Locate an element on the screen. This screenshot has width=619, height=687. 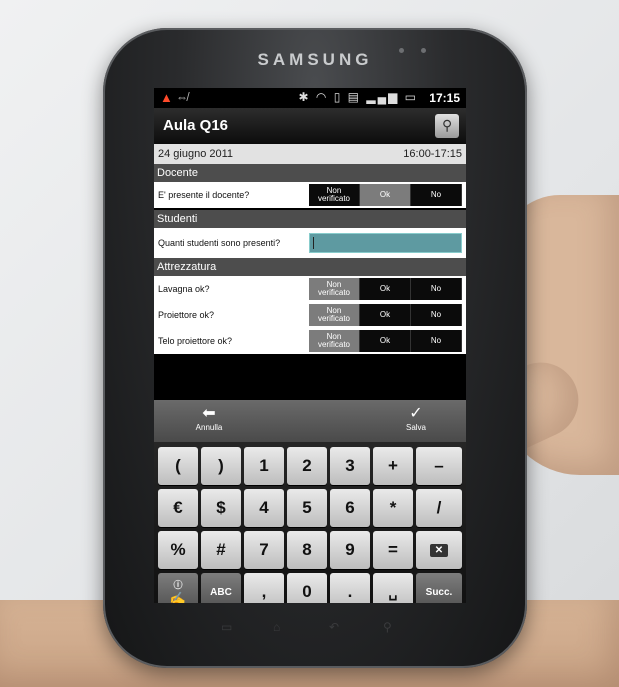
space-key: ␣ is located at coordinates (393, 588).